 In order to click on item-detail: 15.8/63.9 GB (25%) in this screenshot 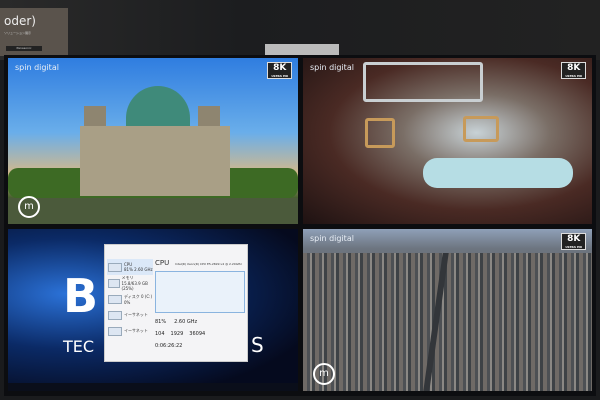, I will do `click(134, 286)`.